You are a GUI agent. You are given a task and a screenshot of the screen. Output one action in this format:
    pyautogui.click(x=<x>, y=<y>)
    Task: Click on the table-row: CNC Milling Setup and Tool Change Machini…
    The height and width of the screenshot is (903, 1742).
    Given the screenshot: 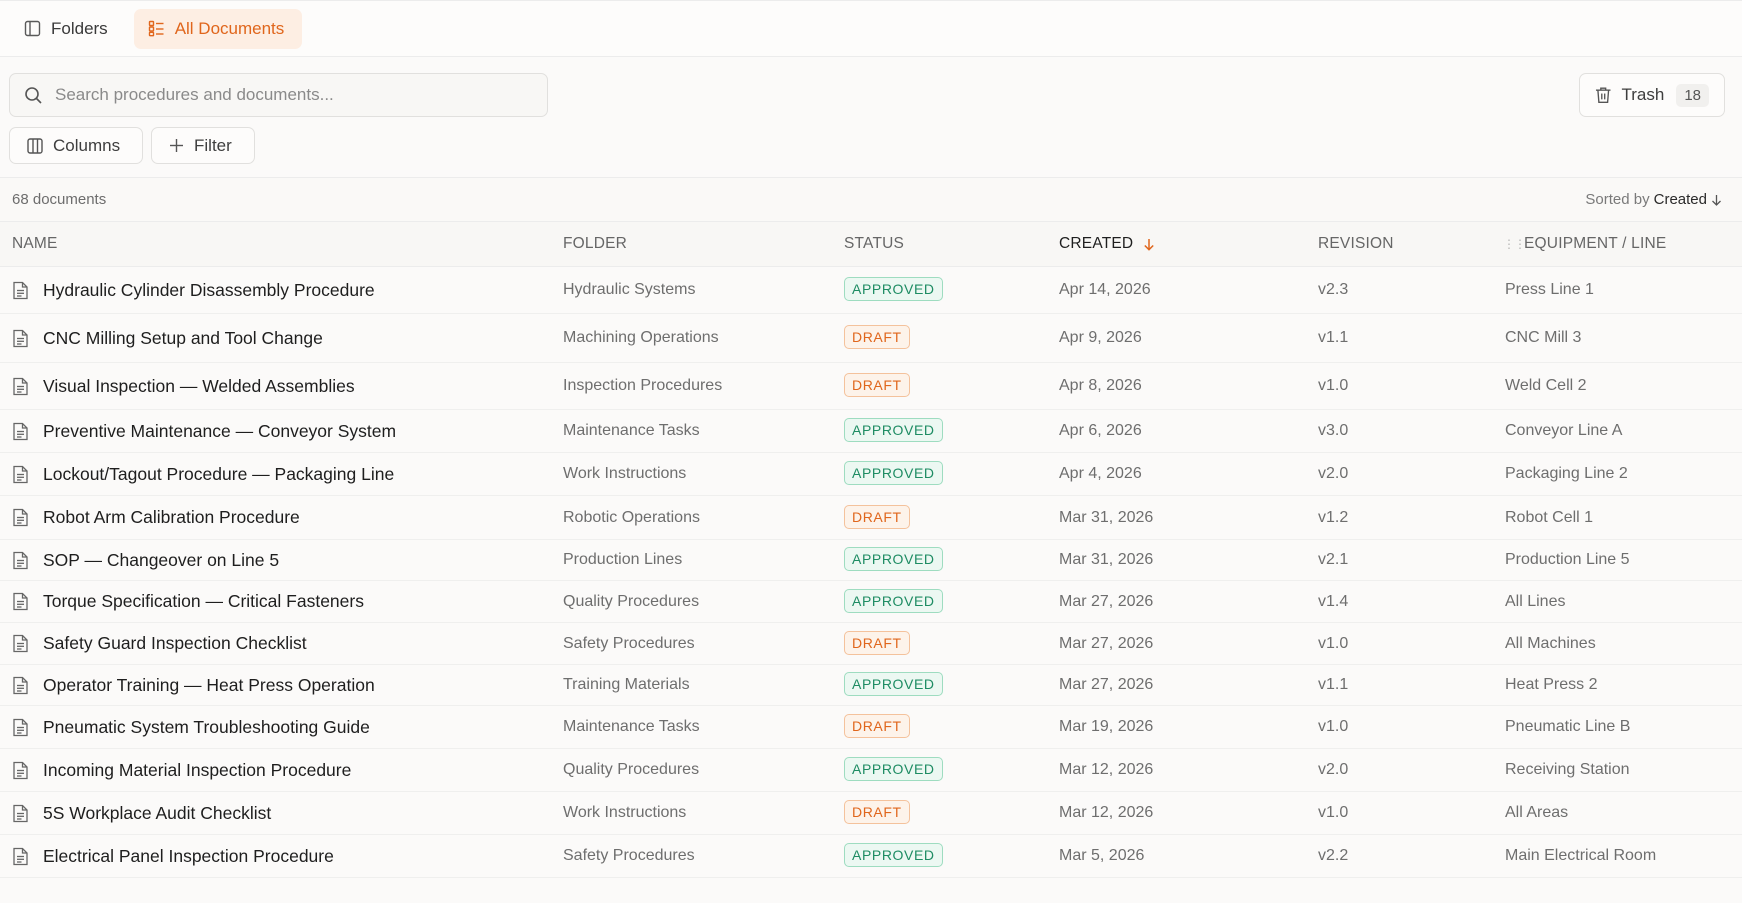 What is the action you would take?
    pyautogui.click(x=871, y=338)
    